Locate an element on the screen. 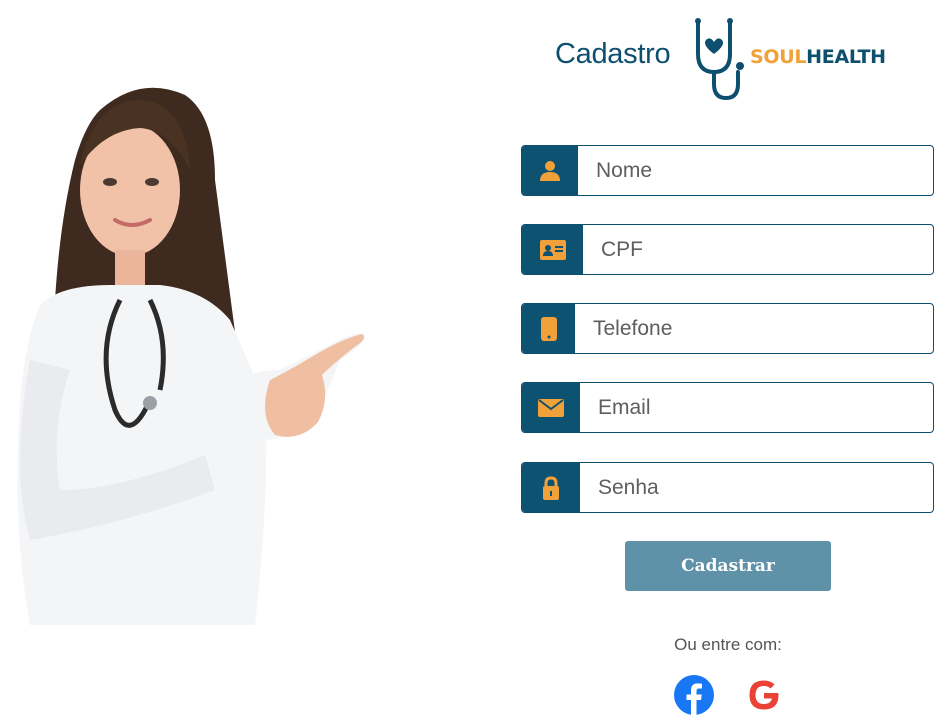  google-icon is located at coordinates (764, 695).